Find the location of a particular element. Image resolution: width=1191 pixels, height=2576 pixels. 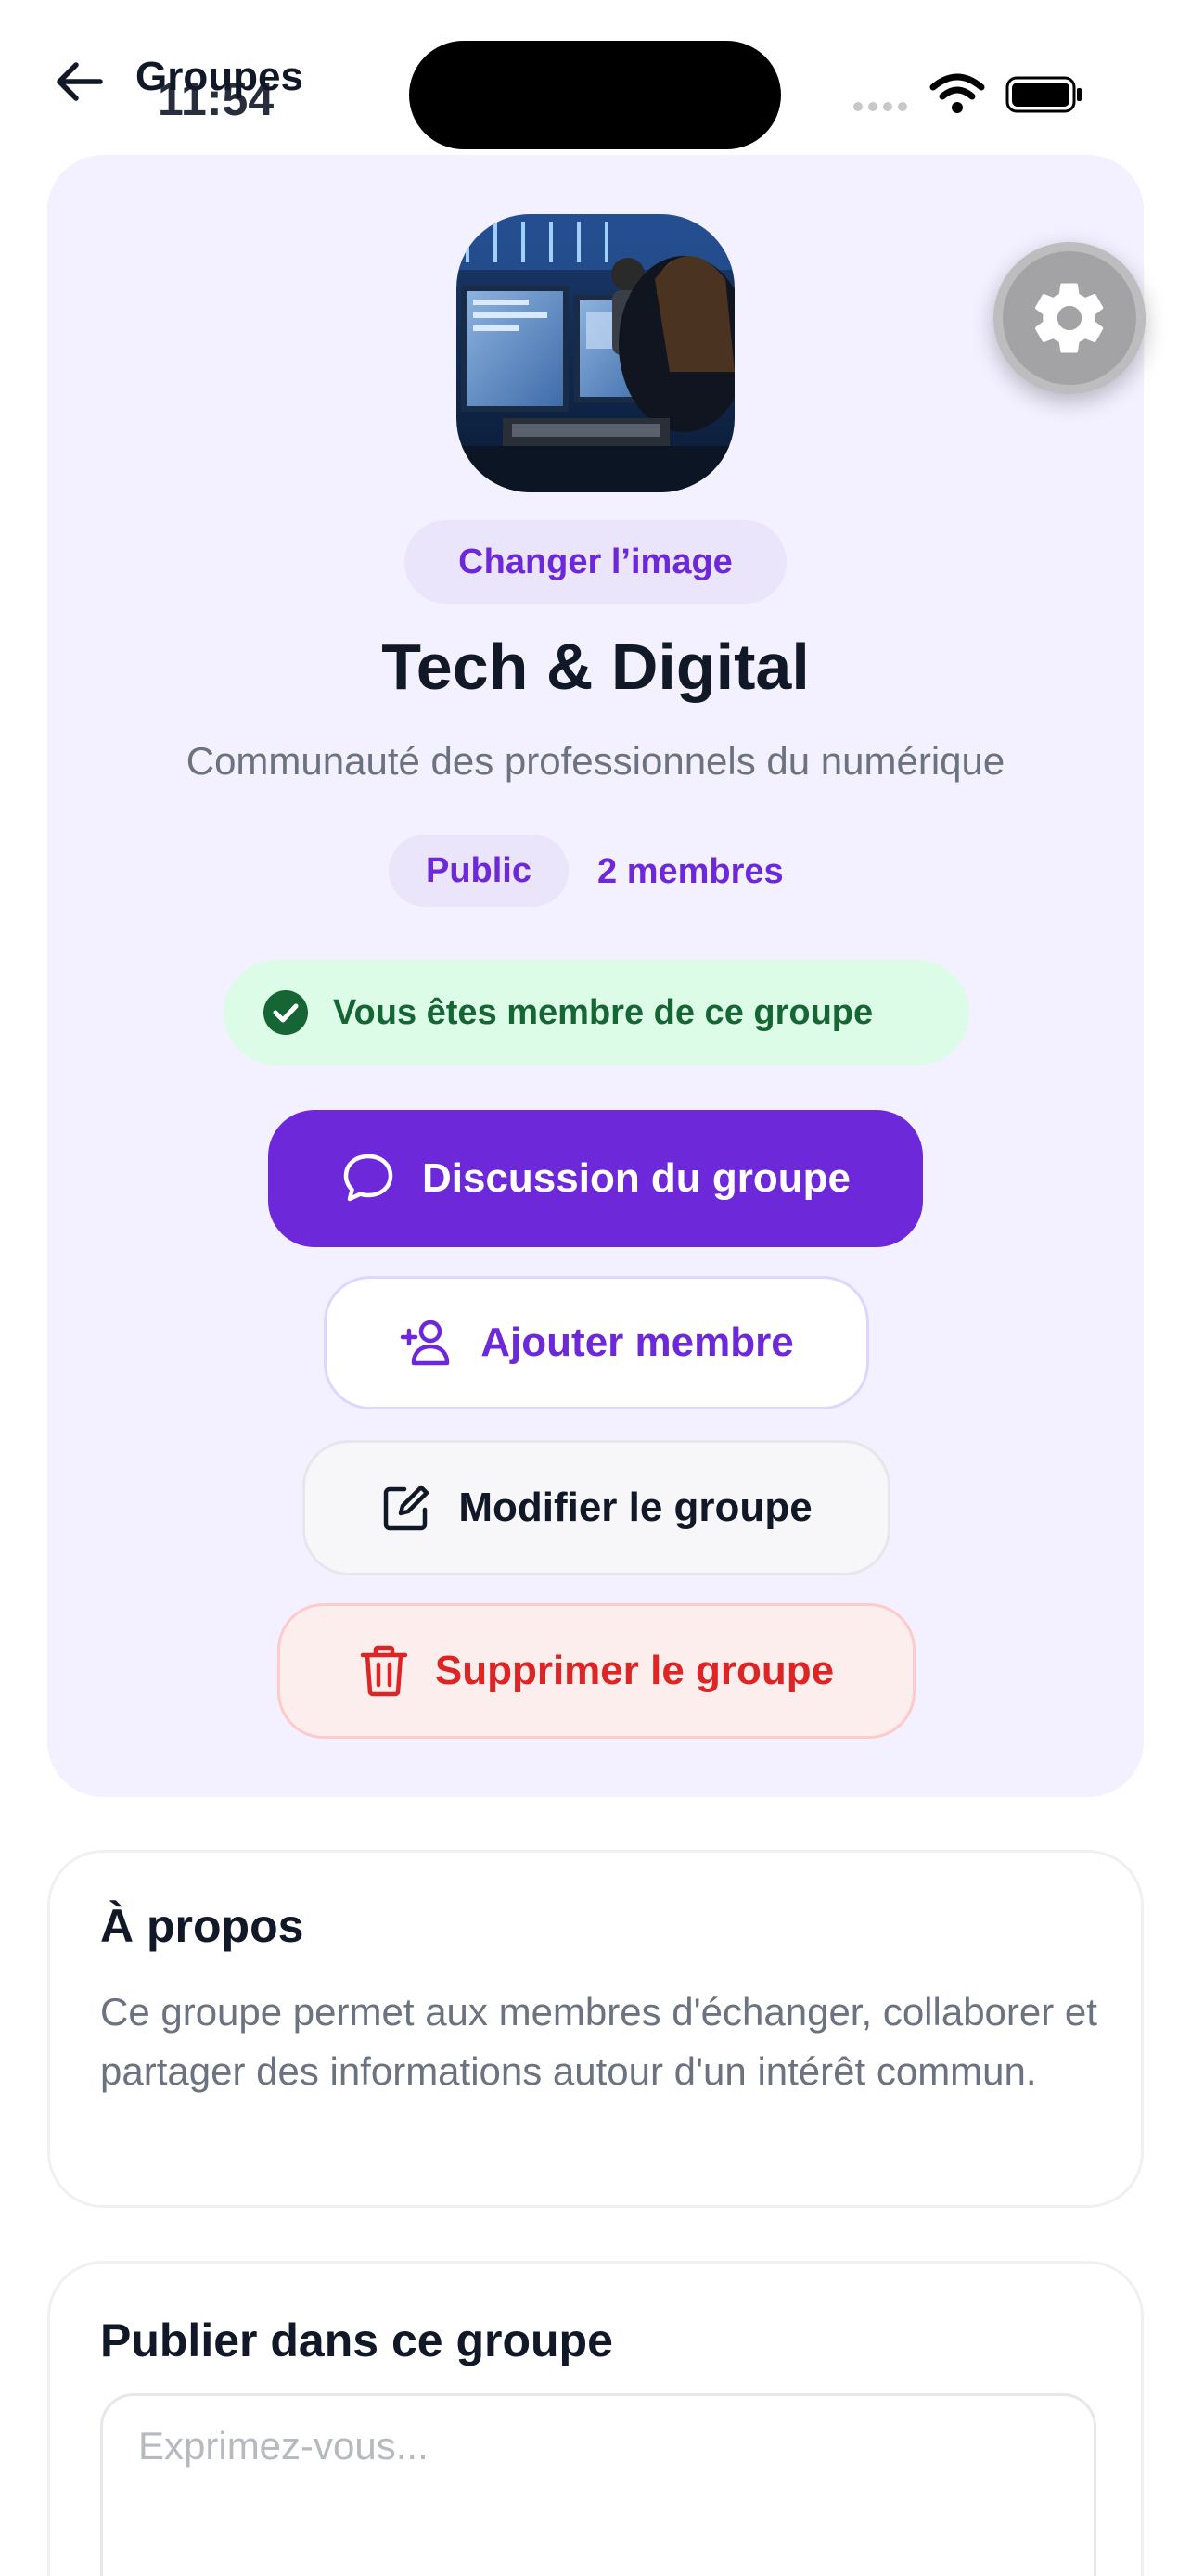

group-discussion-button: Discussion du groupe is located at coordinates (595, 1178).